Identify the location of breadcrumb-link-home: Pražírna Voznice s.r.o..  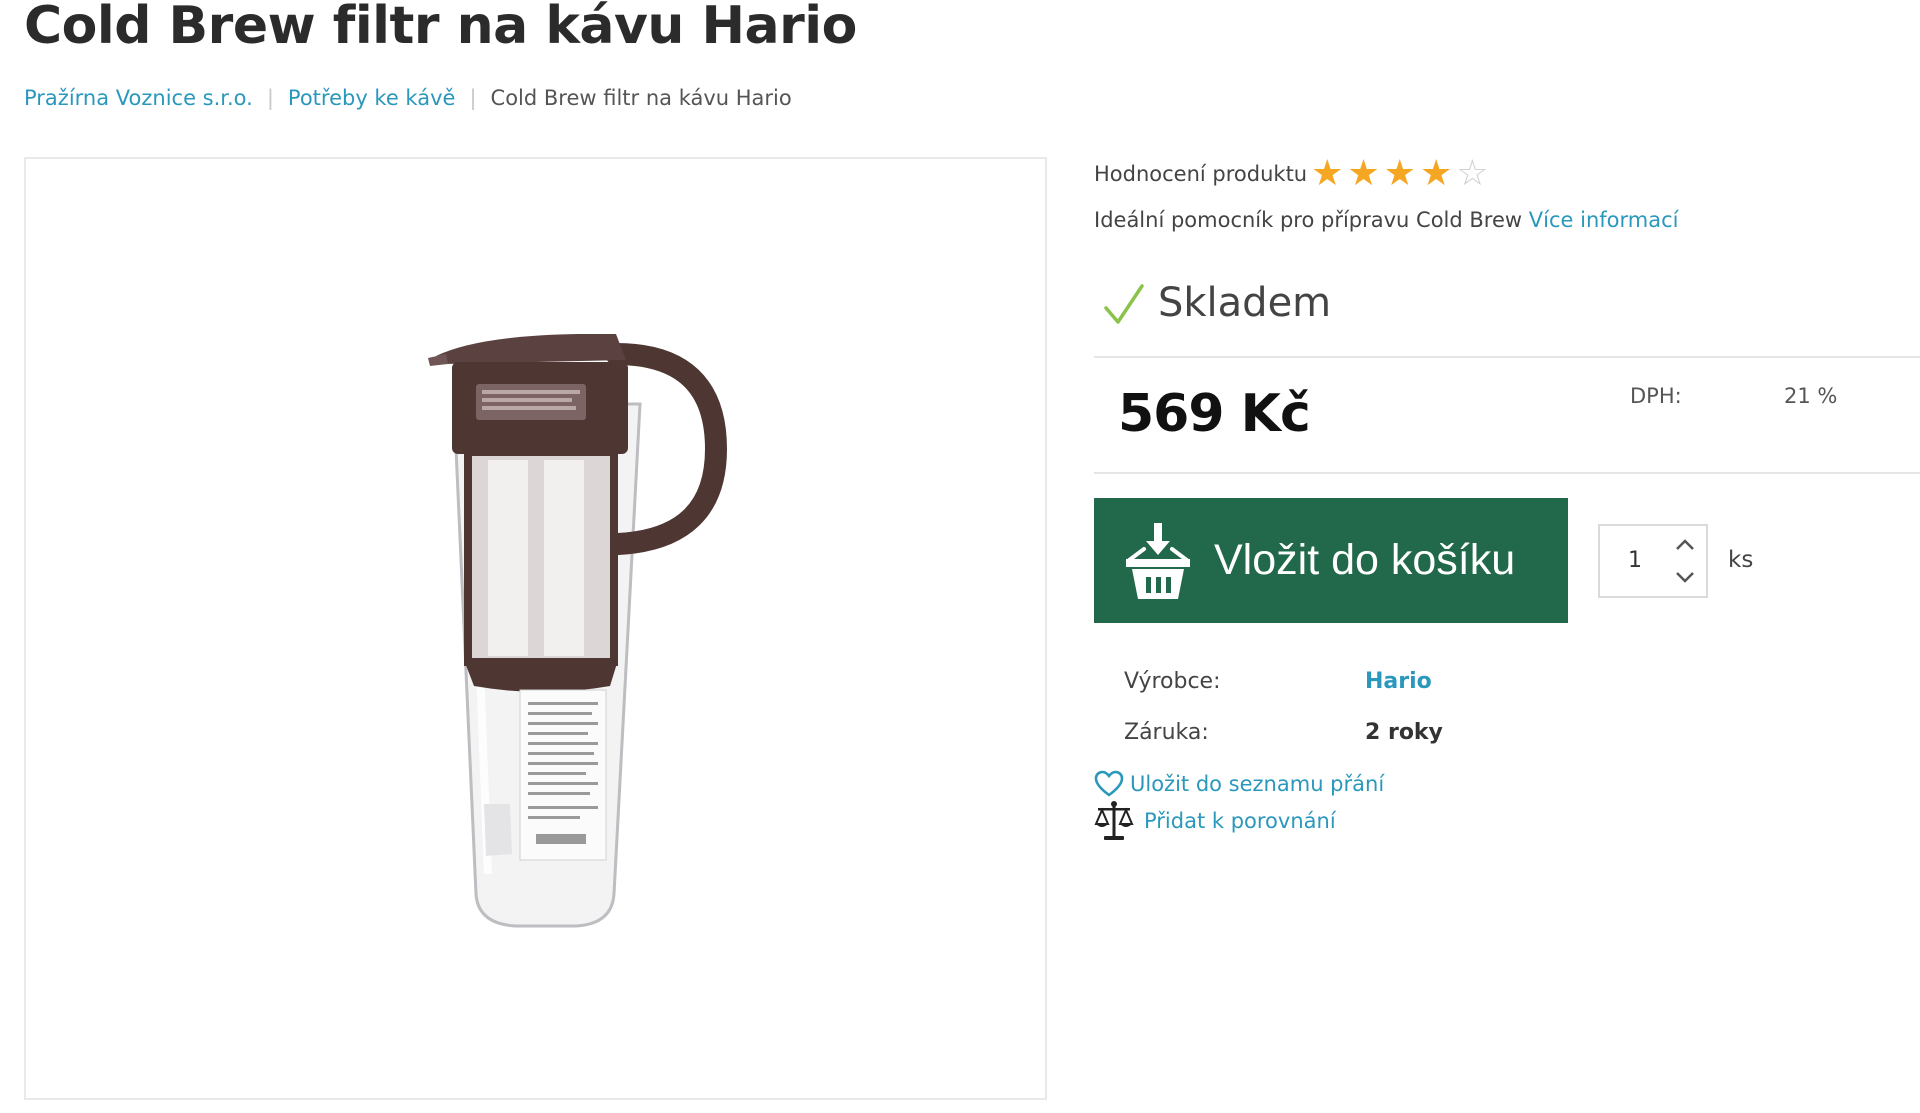
(138, 98).